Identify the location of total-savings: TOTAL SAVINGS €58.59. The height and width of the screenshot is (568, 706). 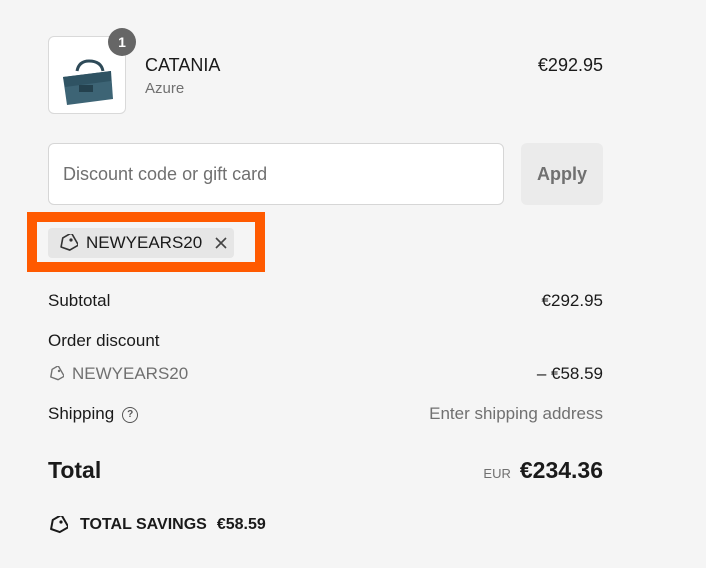
(157, 525).